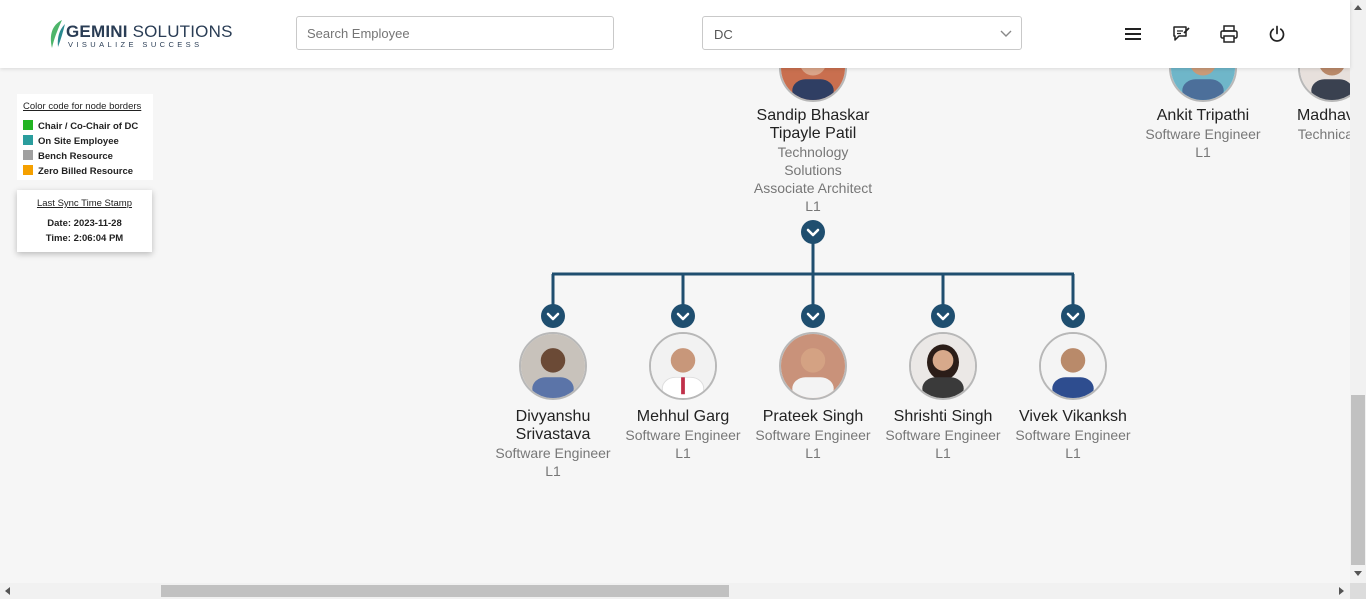  I want to click on menu-icon, so click(1133, 34).